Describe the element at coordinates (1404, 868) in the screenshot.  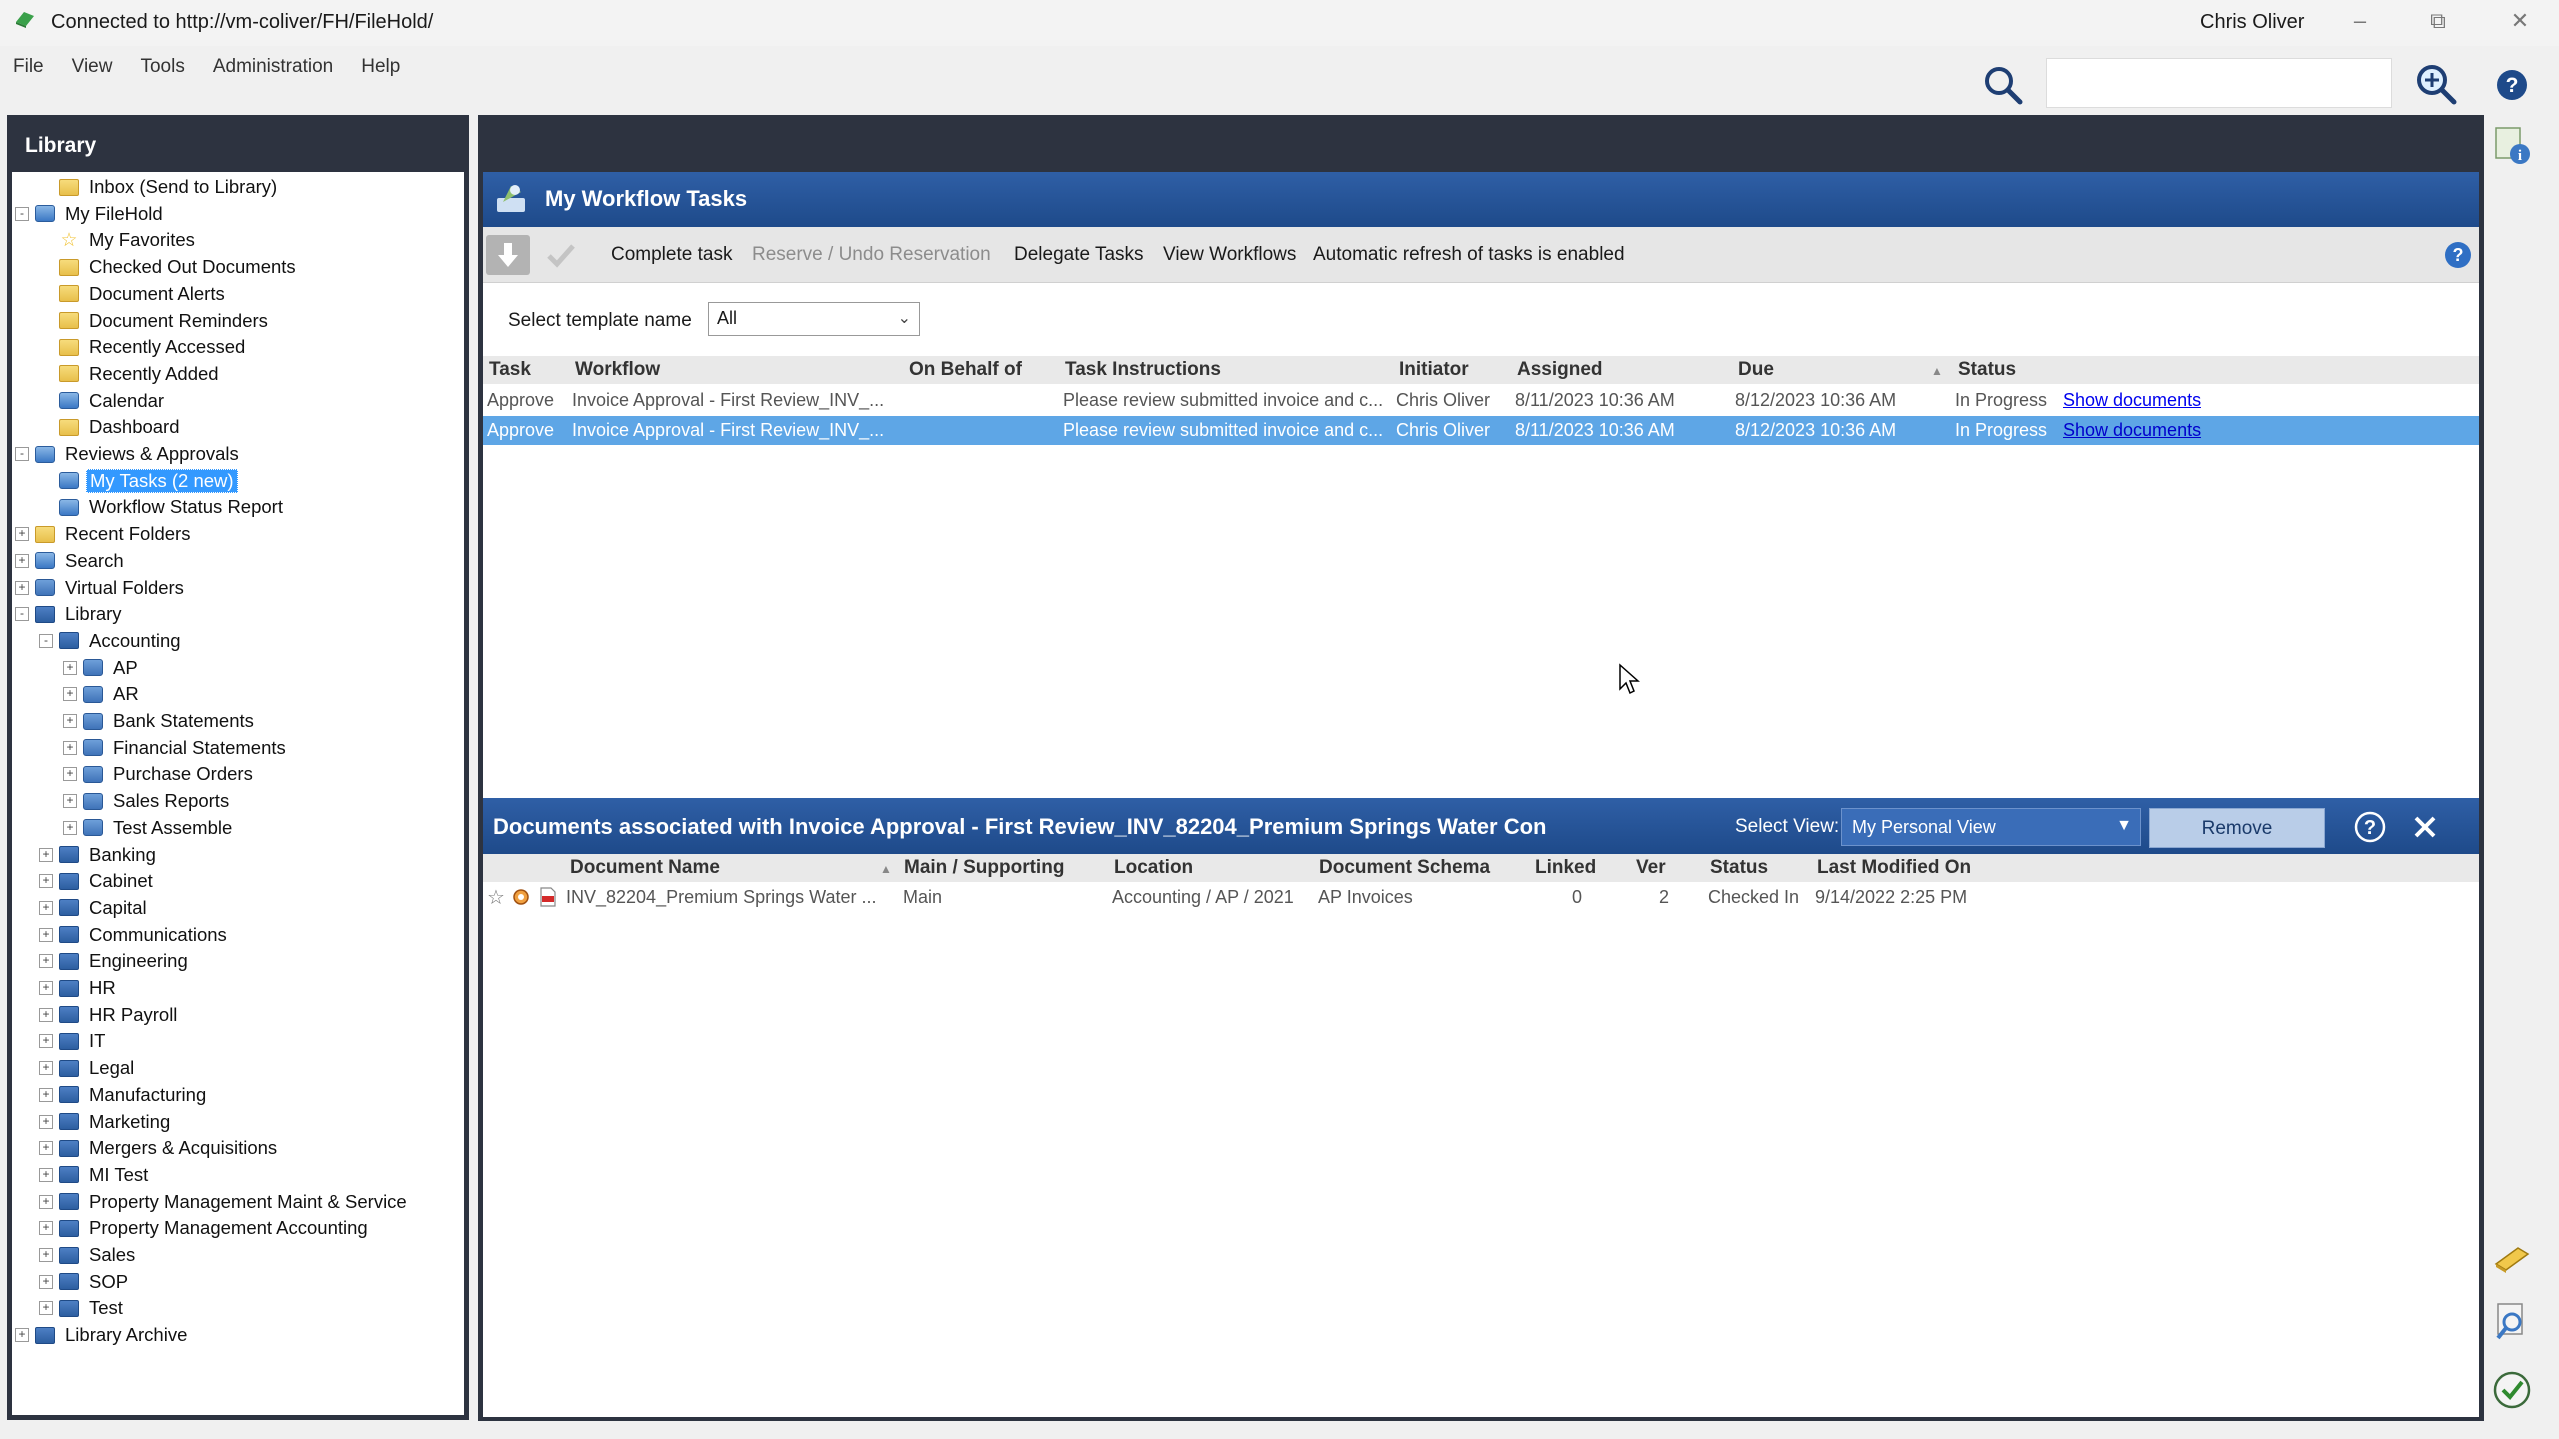
I see `col-document-schema: Document Schema` at that location.